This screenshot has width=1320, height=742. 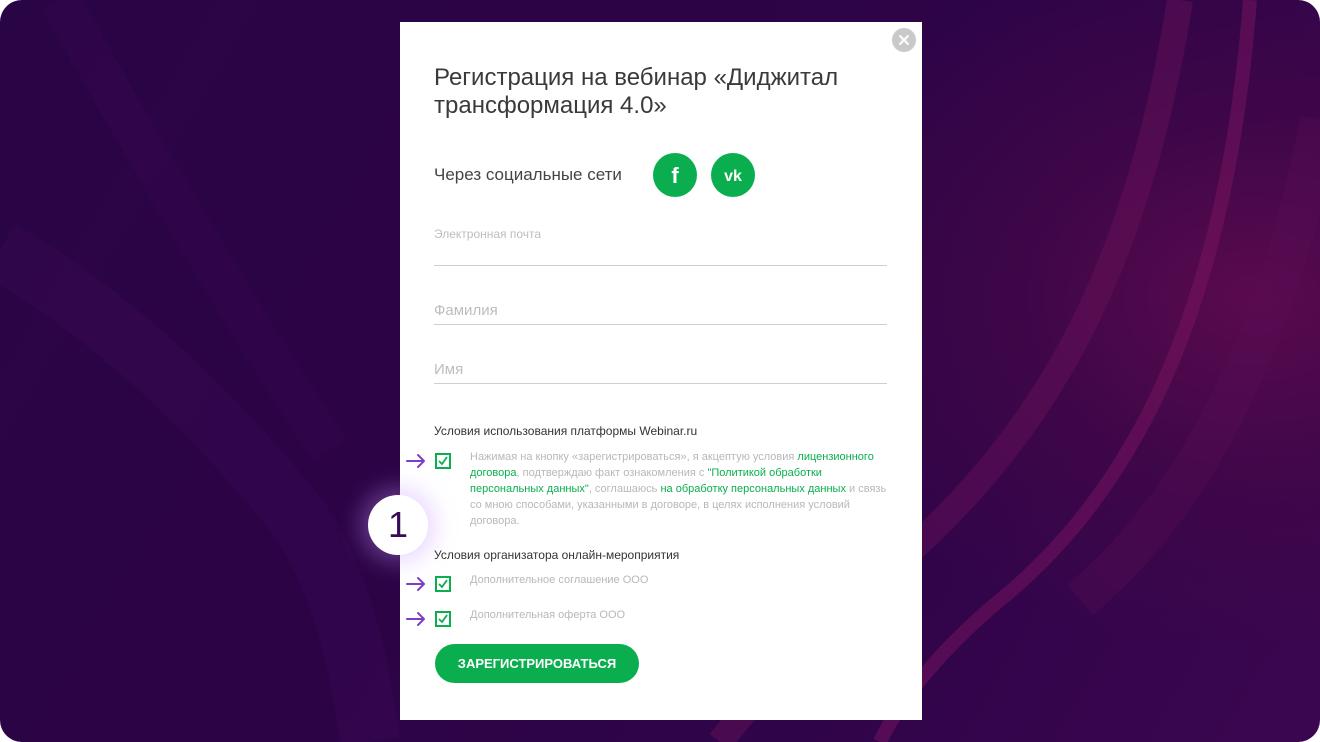 What do you see at coordinates (624, 489) in the screenshot?
I see `terms-text-part: , соглашаюсь` at bounding box center [624, 489].